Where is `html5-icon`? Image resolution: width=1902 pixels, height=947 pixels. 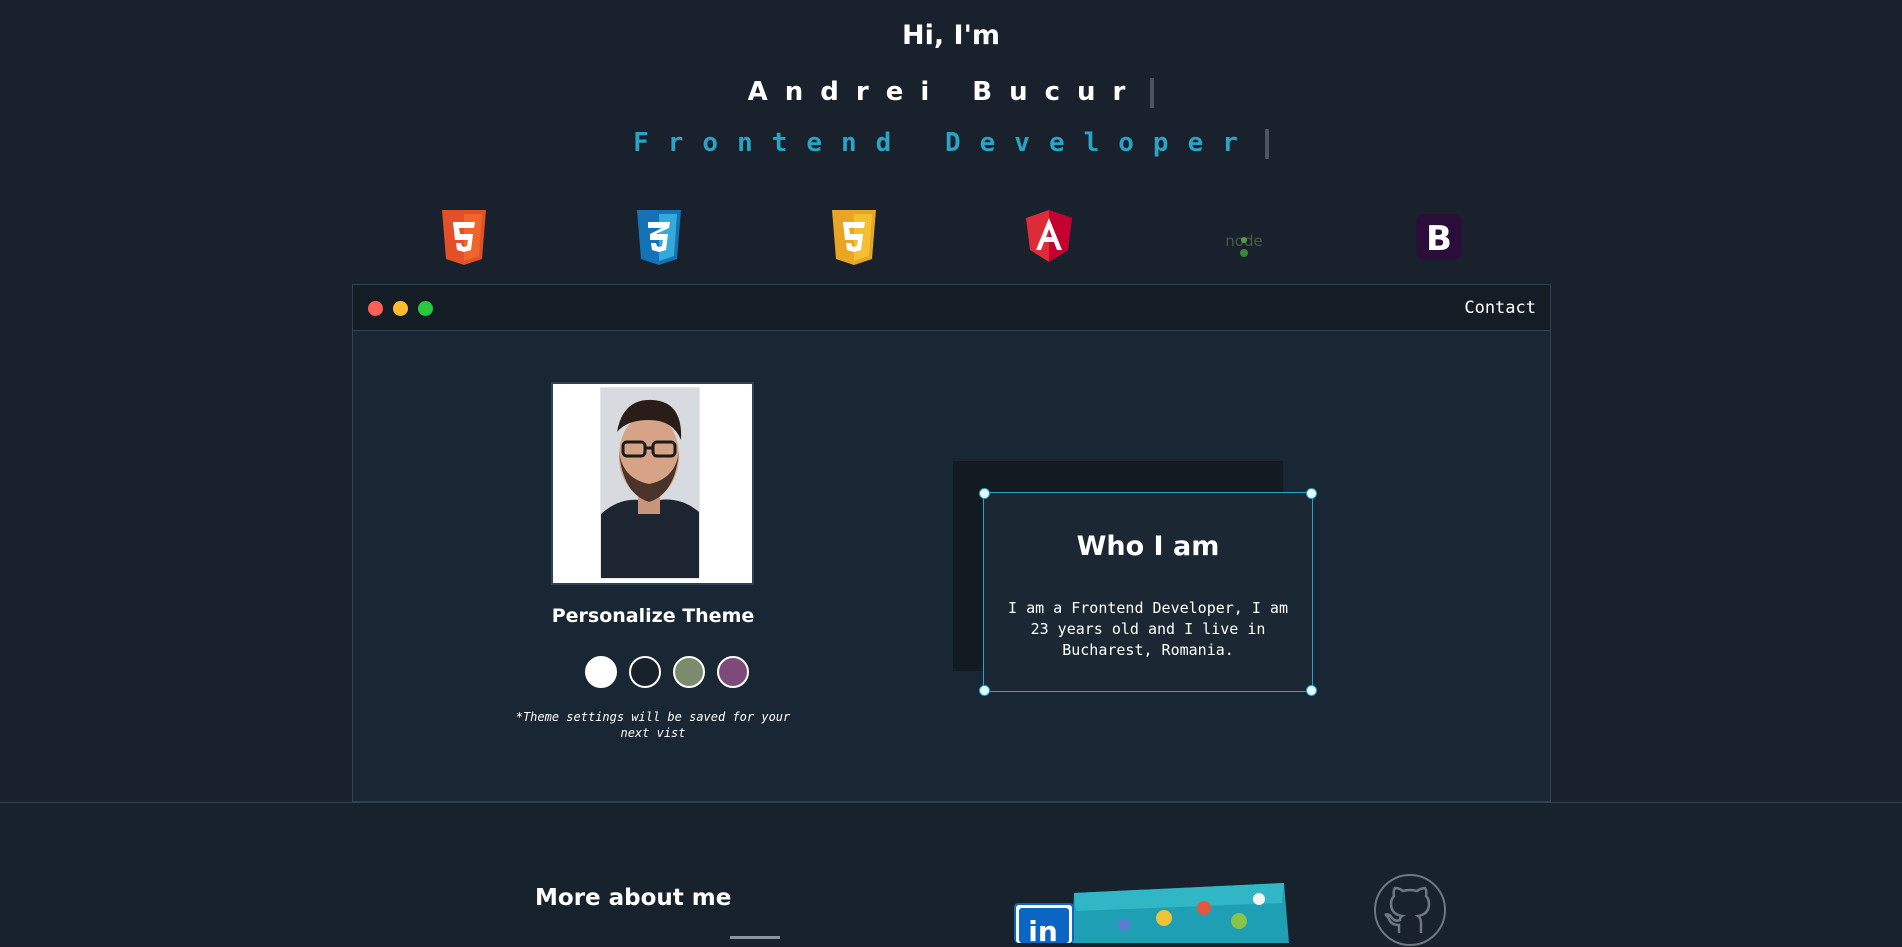
html5-icon is located at coordinates (464, 237).